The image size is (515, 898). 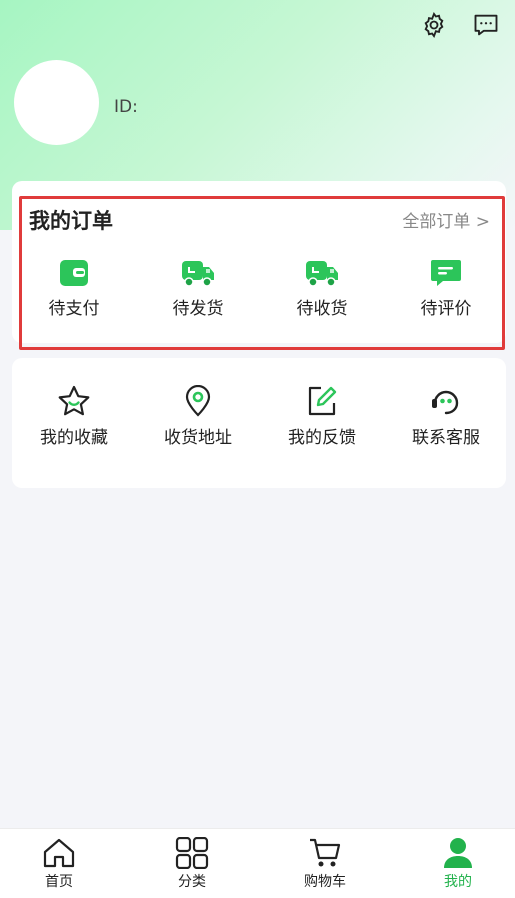 What do you see at coordinates (325, 852) in the screenshot?
I see `cart-icon` at bounding box center [325, 852].